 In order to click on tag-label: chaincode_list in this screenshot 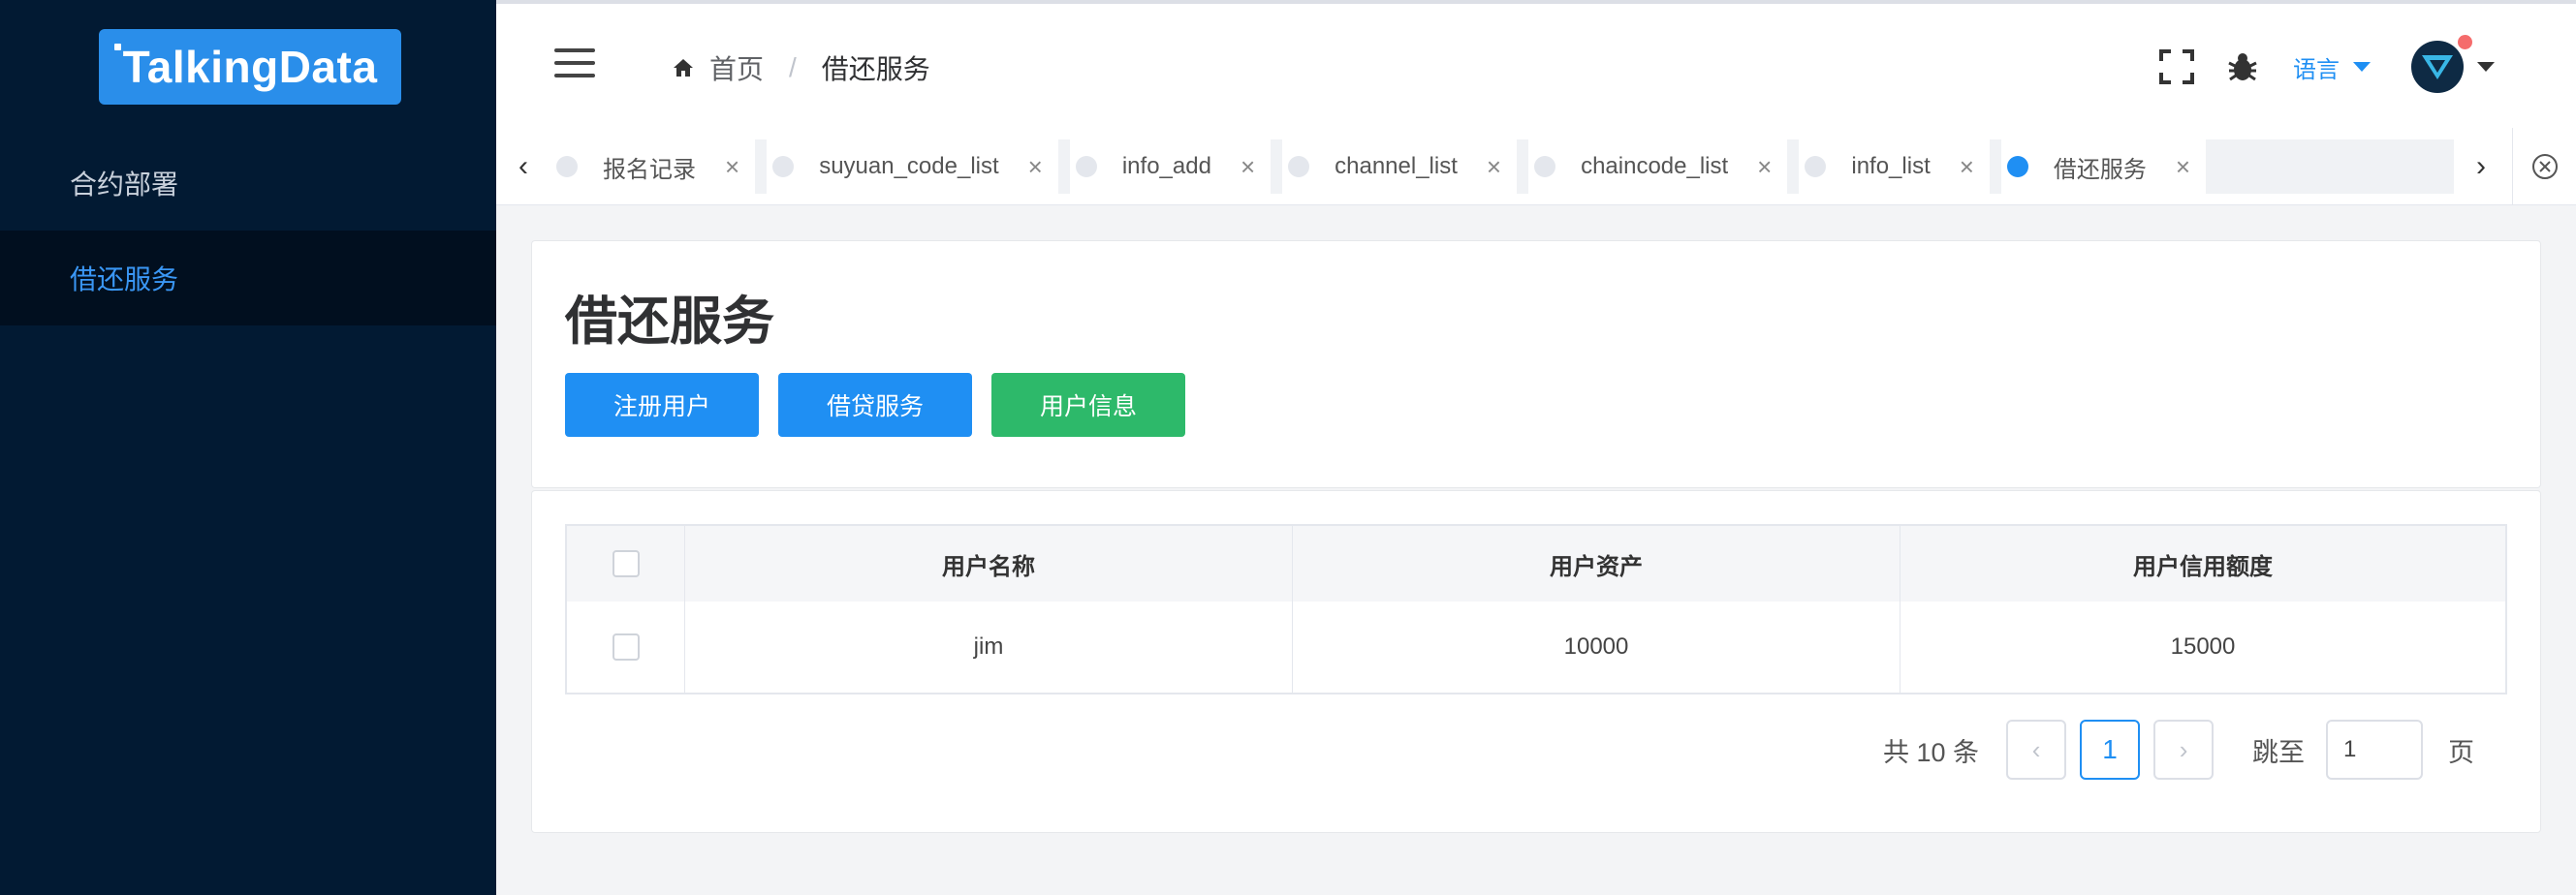, I will do `click(1655, 166)`.